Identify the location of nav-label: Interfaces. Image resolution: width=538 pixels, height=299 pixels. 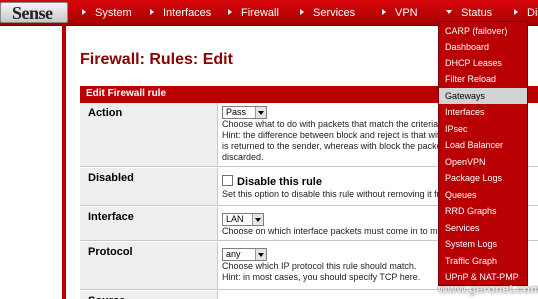
(187, 13).